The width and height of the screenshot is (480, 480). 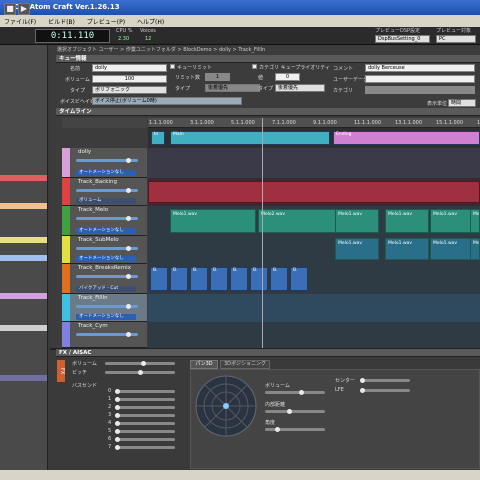 I want to click on limit-type-select: 後着優先, so click(x=232, y=88).